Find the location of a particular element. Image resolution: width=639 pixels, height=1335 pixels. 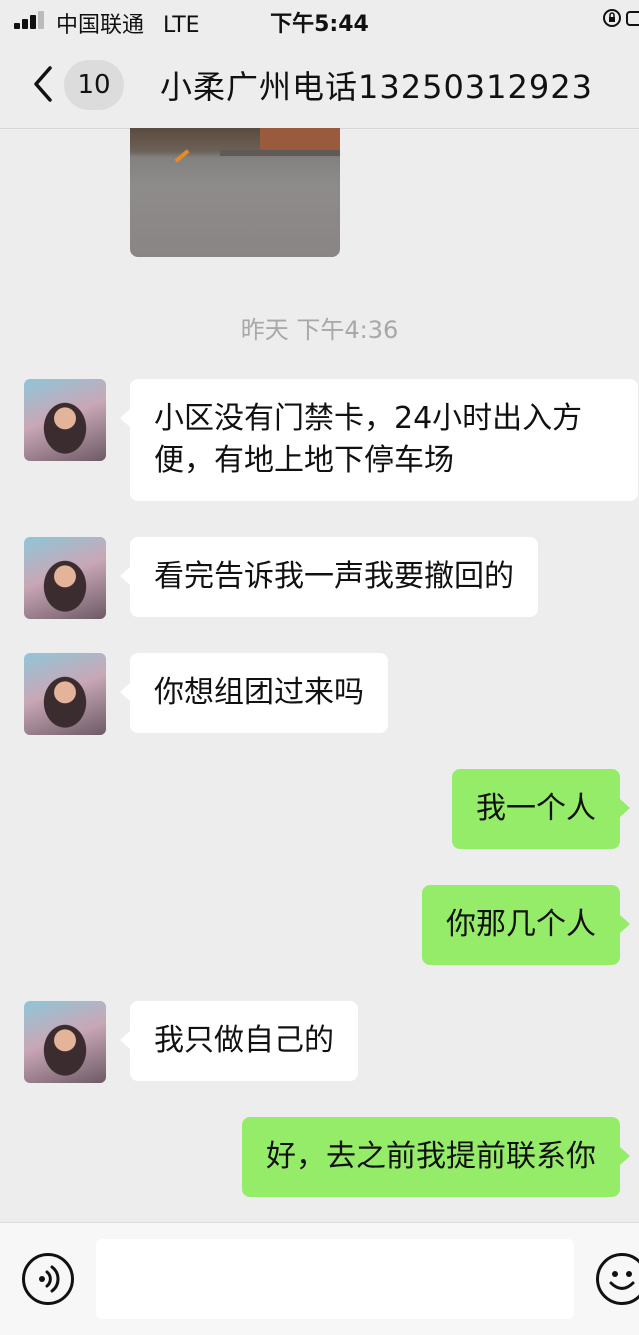

status-bar: 中国联通 LTE 下午5:44 is located at coordinates (319, 20).